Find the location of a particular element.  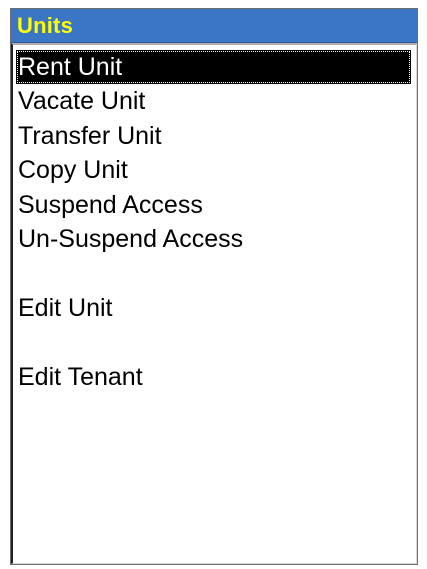

list-item-edit-tenant: Edit Tenant is located at coordinates (213, 377).